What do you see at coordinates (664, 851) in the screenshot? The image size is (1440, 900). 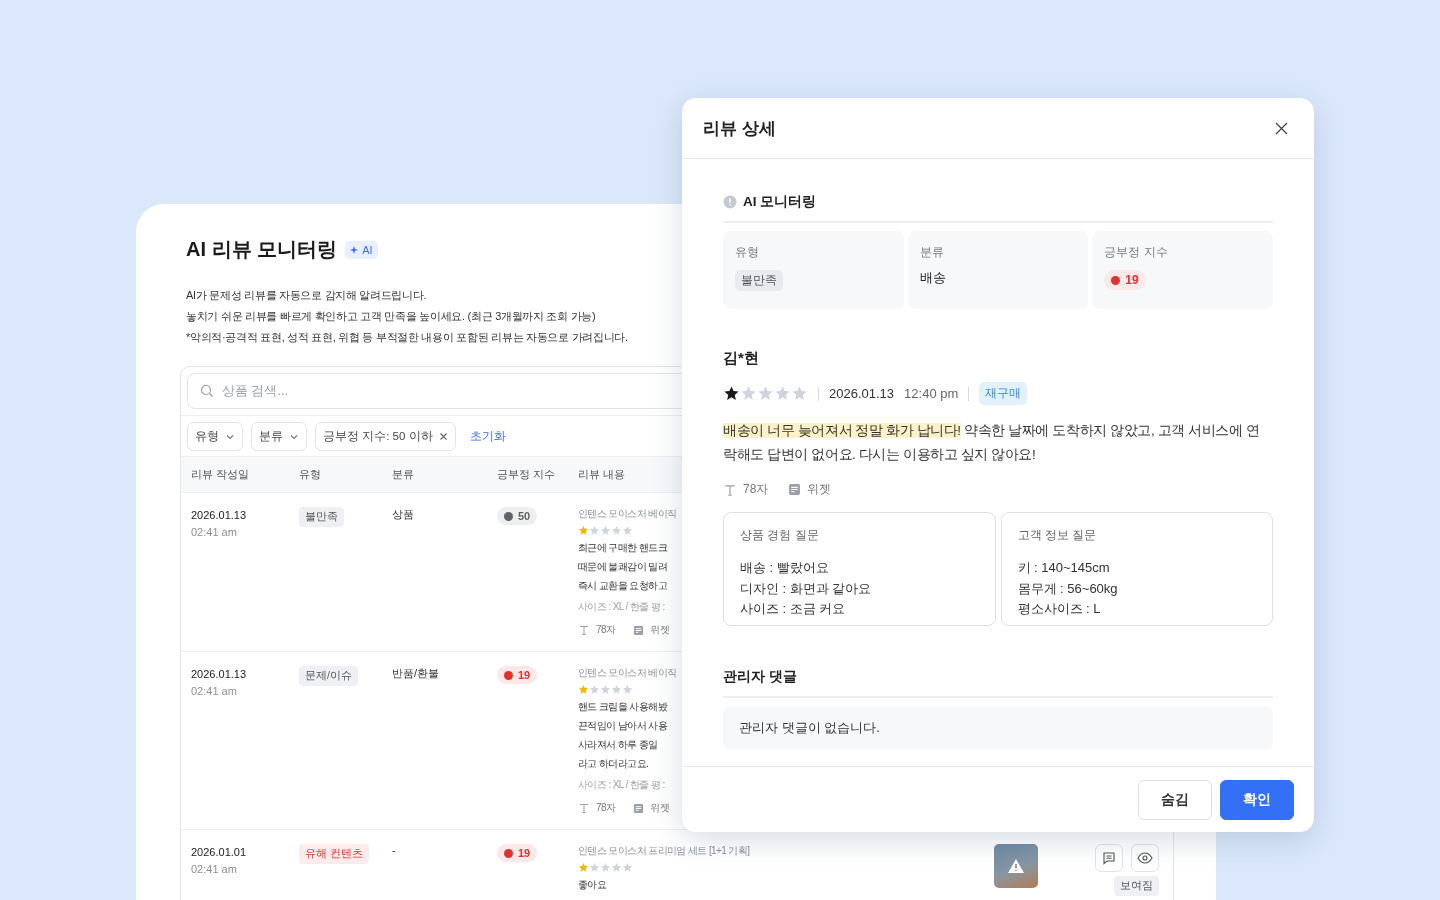 I see `product-name: 인텐스 모이스처 프리미엄 세트 [1+1 기획]` at bounding box center [664, 851].